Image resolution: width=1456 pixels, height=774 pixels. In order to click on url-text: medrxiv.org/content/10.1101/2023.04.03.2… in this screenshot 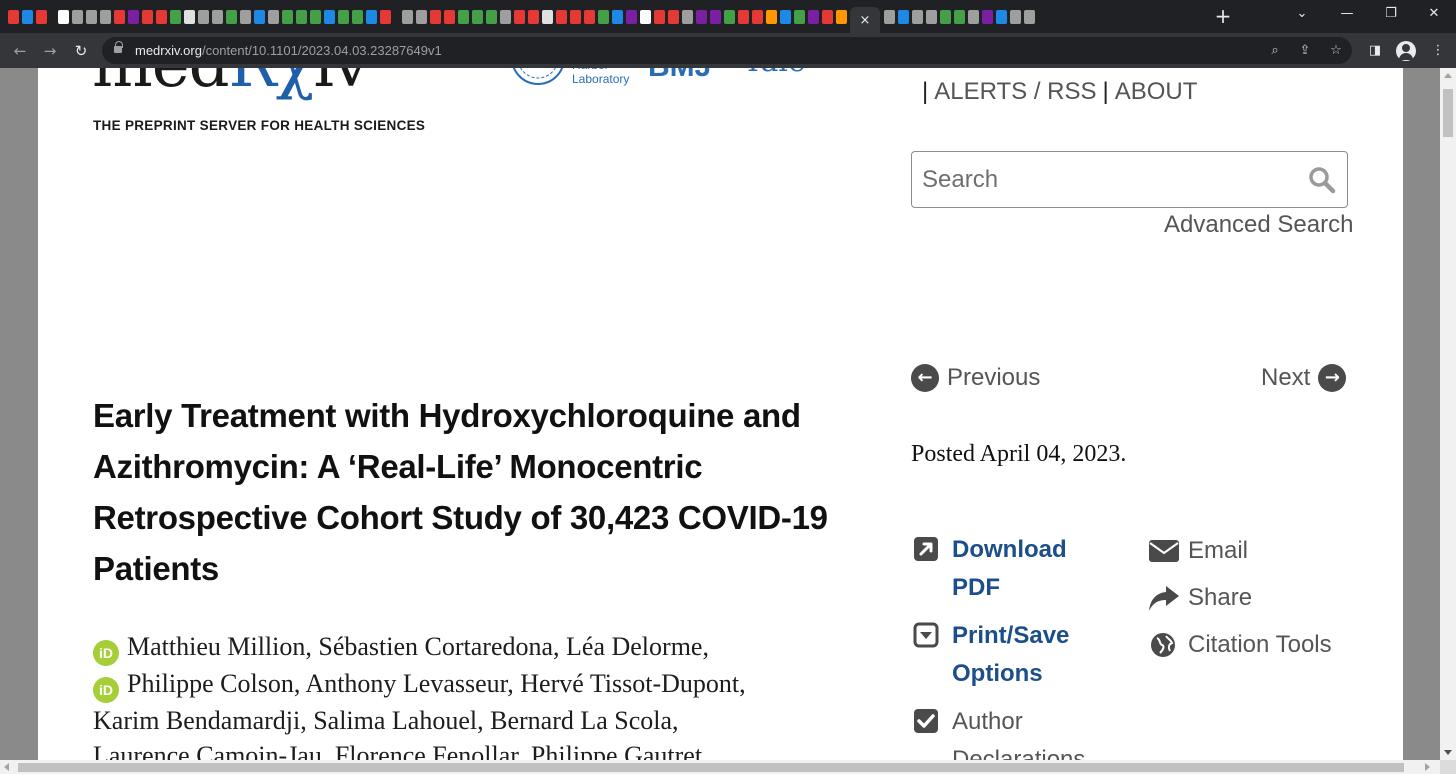, I will do `click(288, 50)`.